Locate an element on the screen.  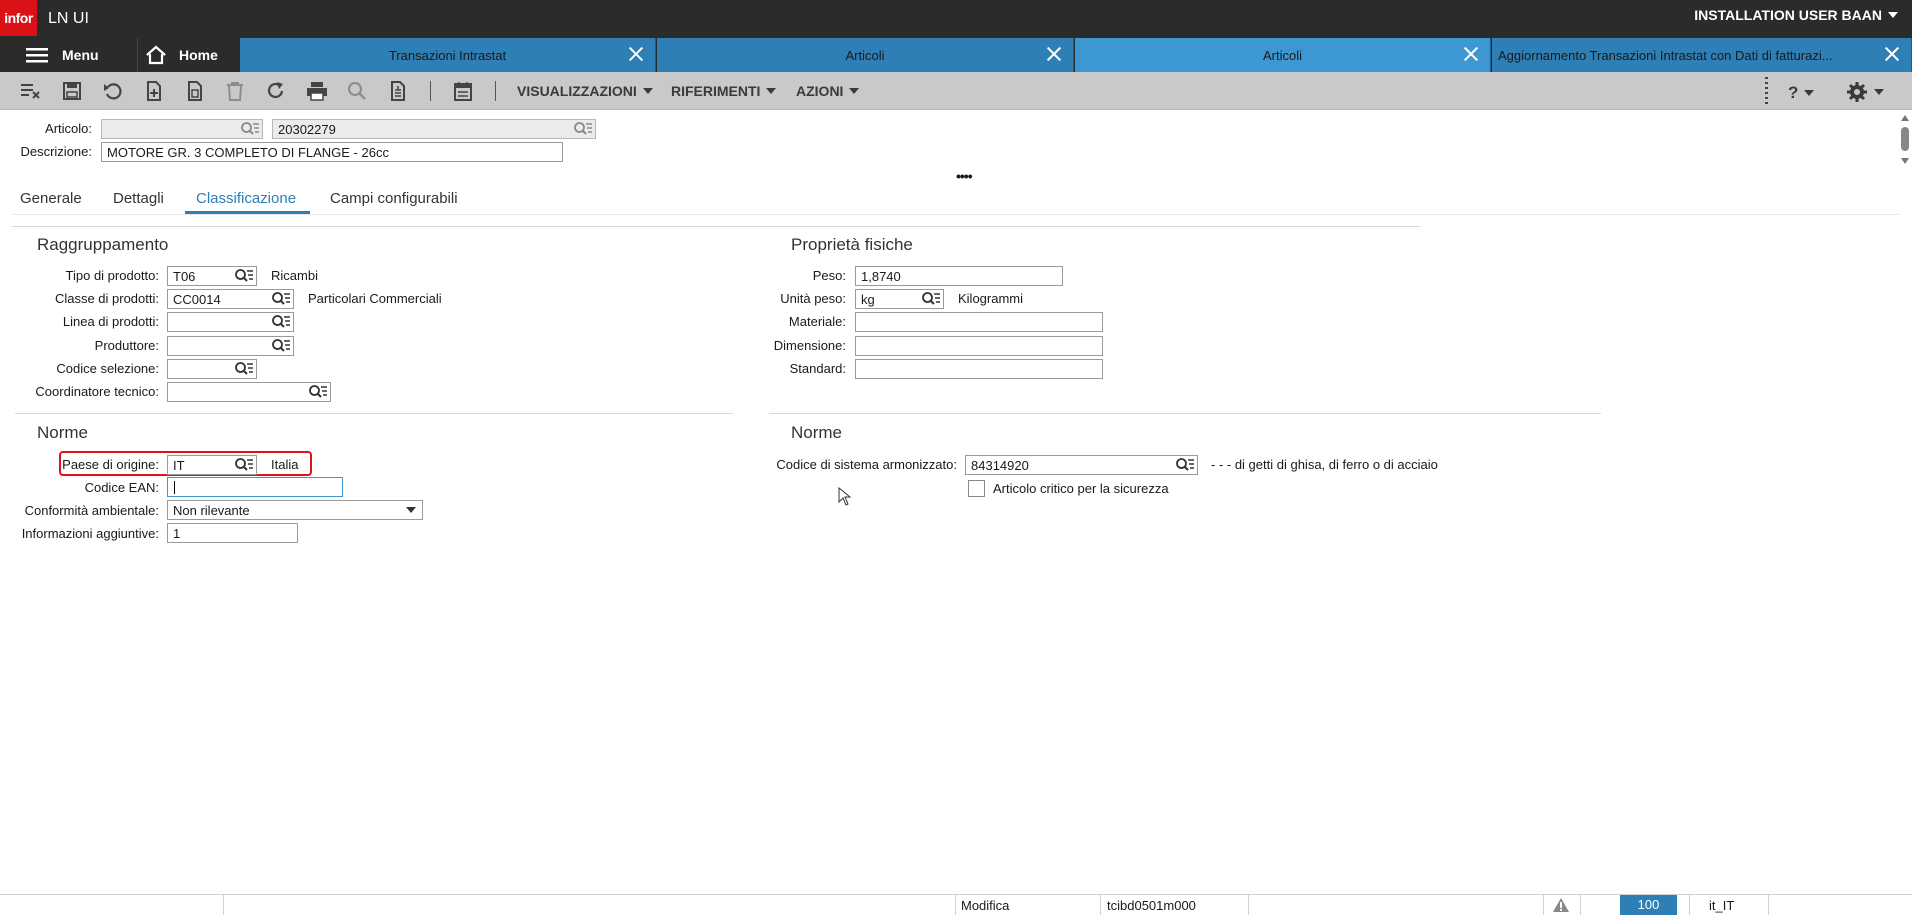
tab-articoli-active: Articoli is located at coordinates (1283, 55).